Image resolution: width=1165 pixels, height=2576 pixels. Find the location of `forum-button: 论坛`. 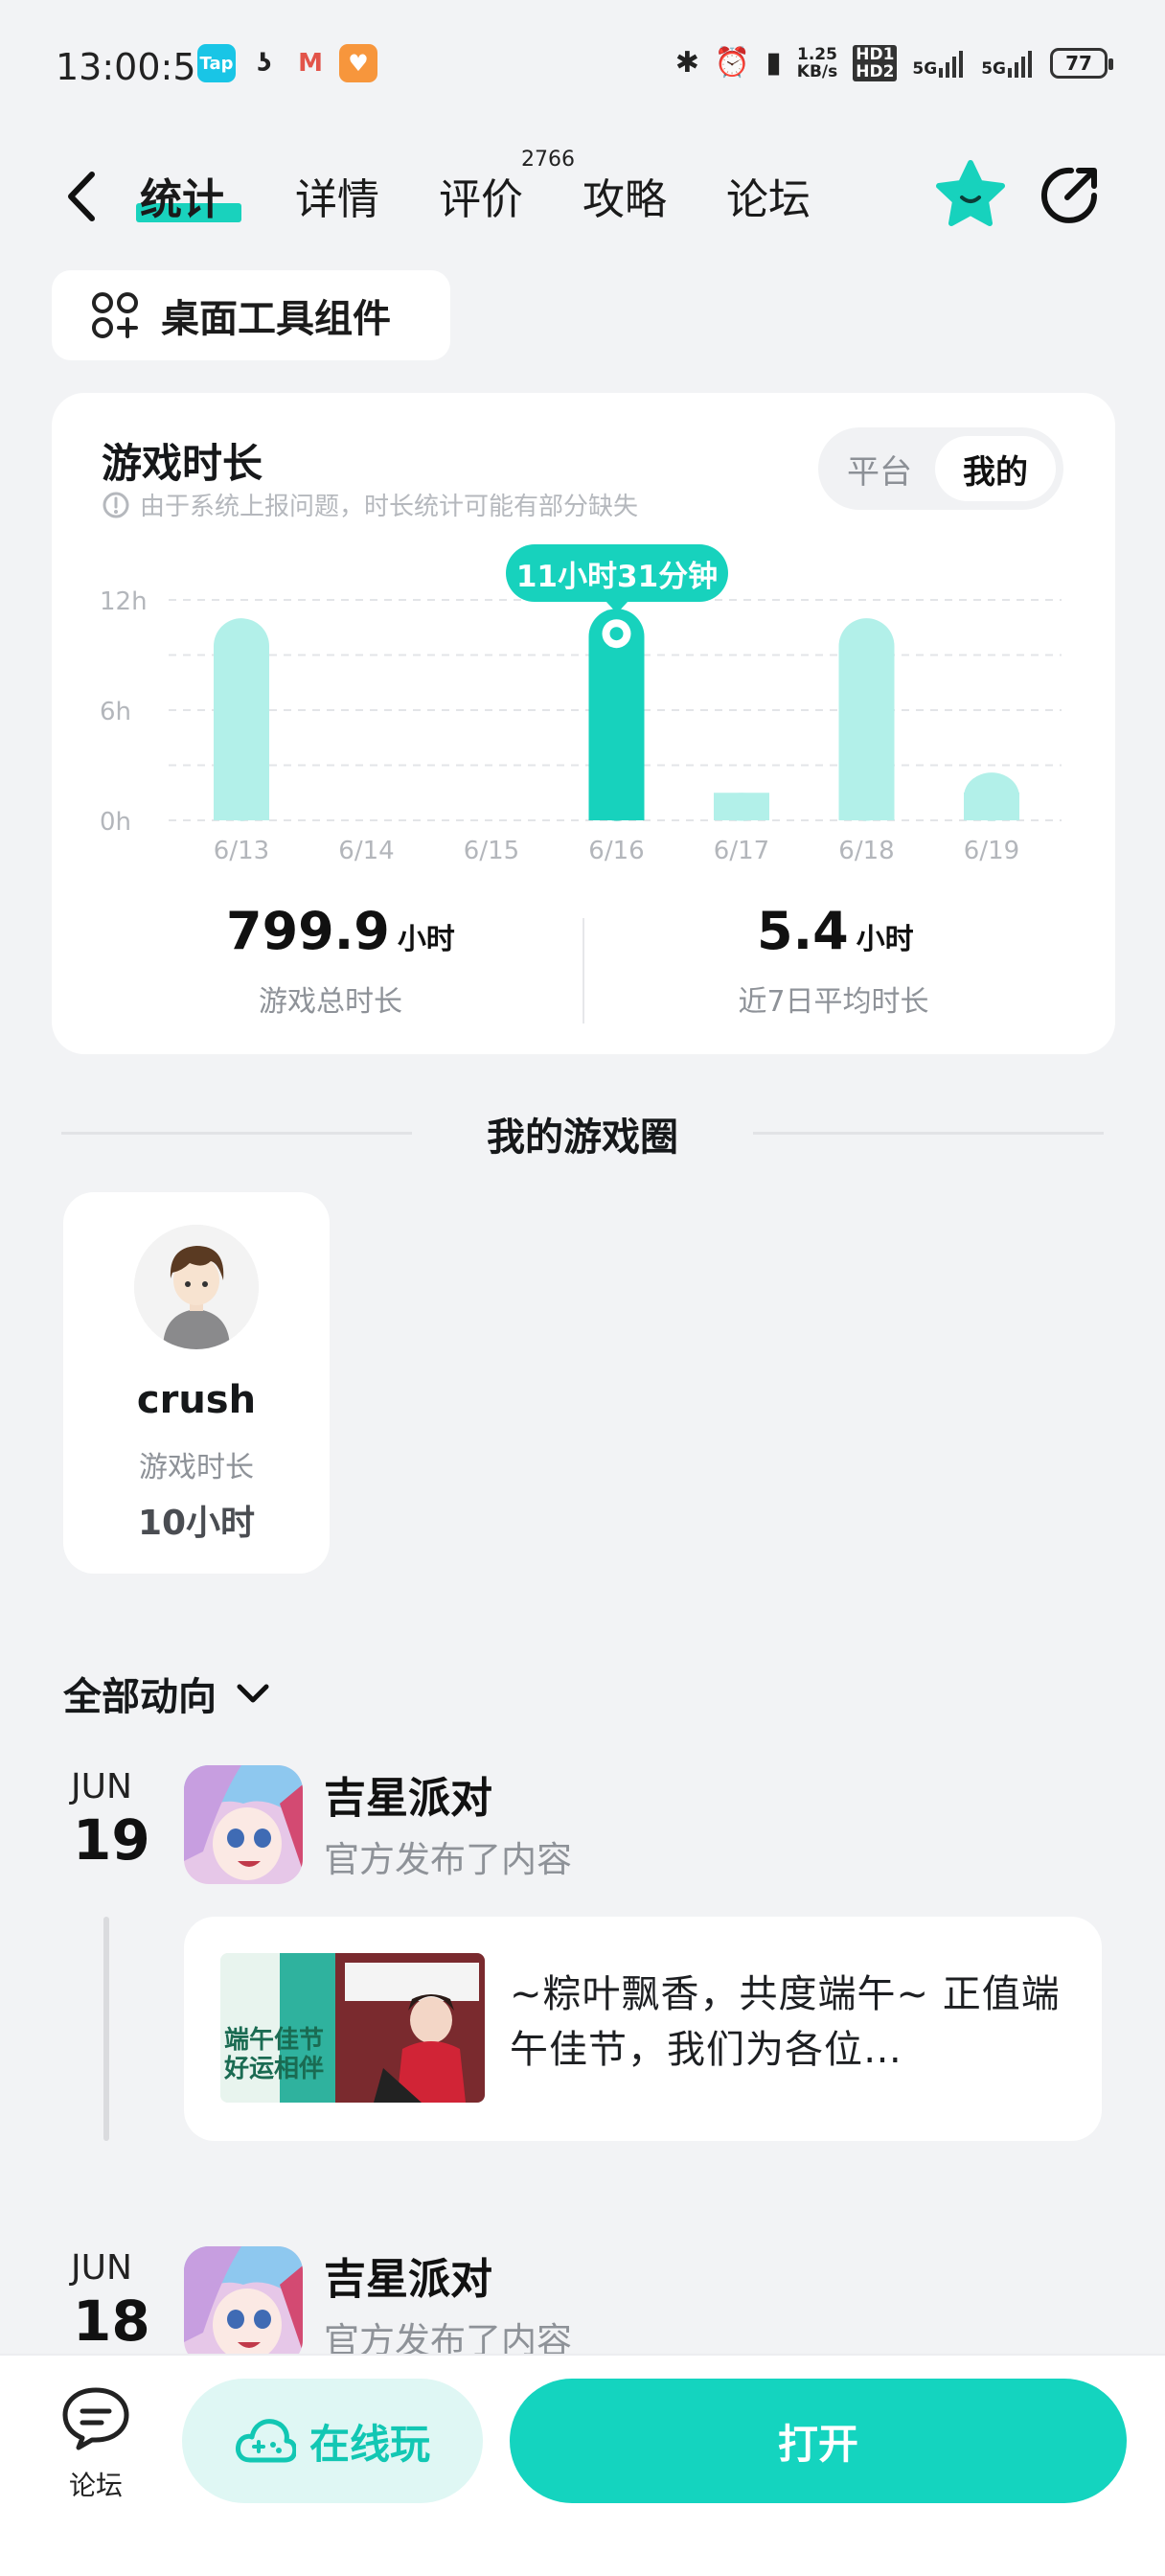

forum-button: 论坛 is located at coordinates (96, 2442).